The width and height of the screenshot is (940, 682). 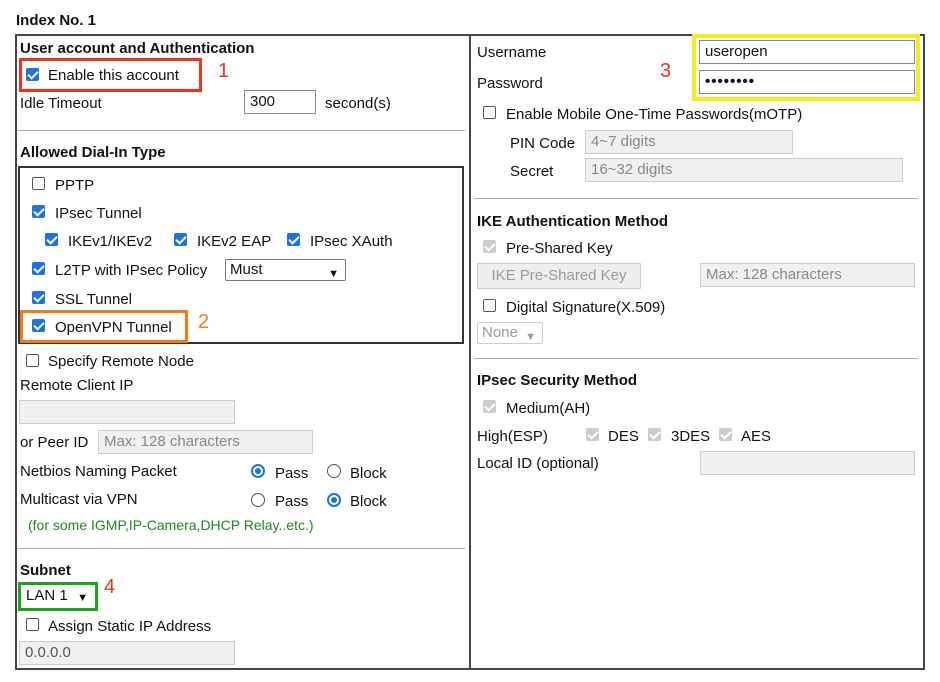 I want to click on ike-psk-button: IKE Pre-Shared Key, so click(x=559, y=276).